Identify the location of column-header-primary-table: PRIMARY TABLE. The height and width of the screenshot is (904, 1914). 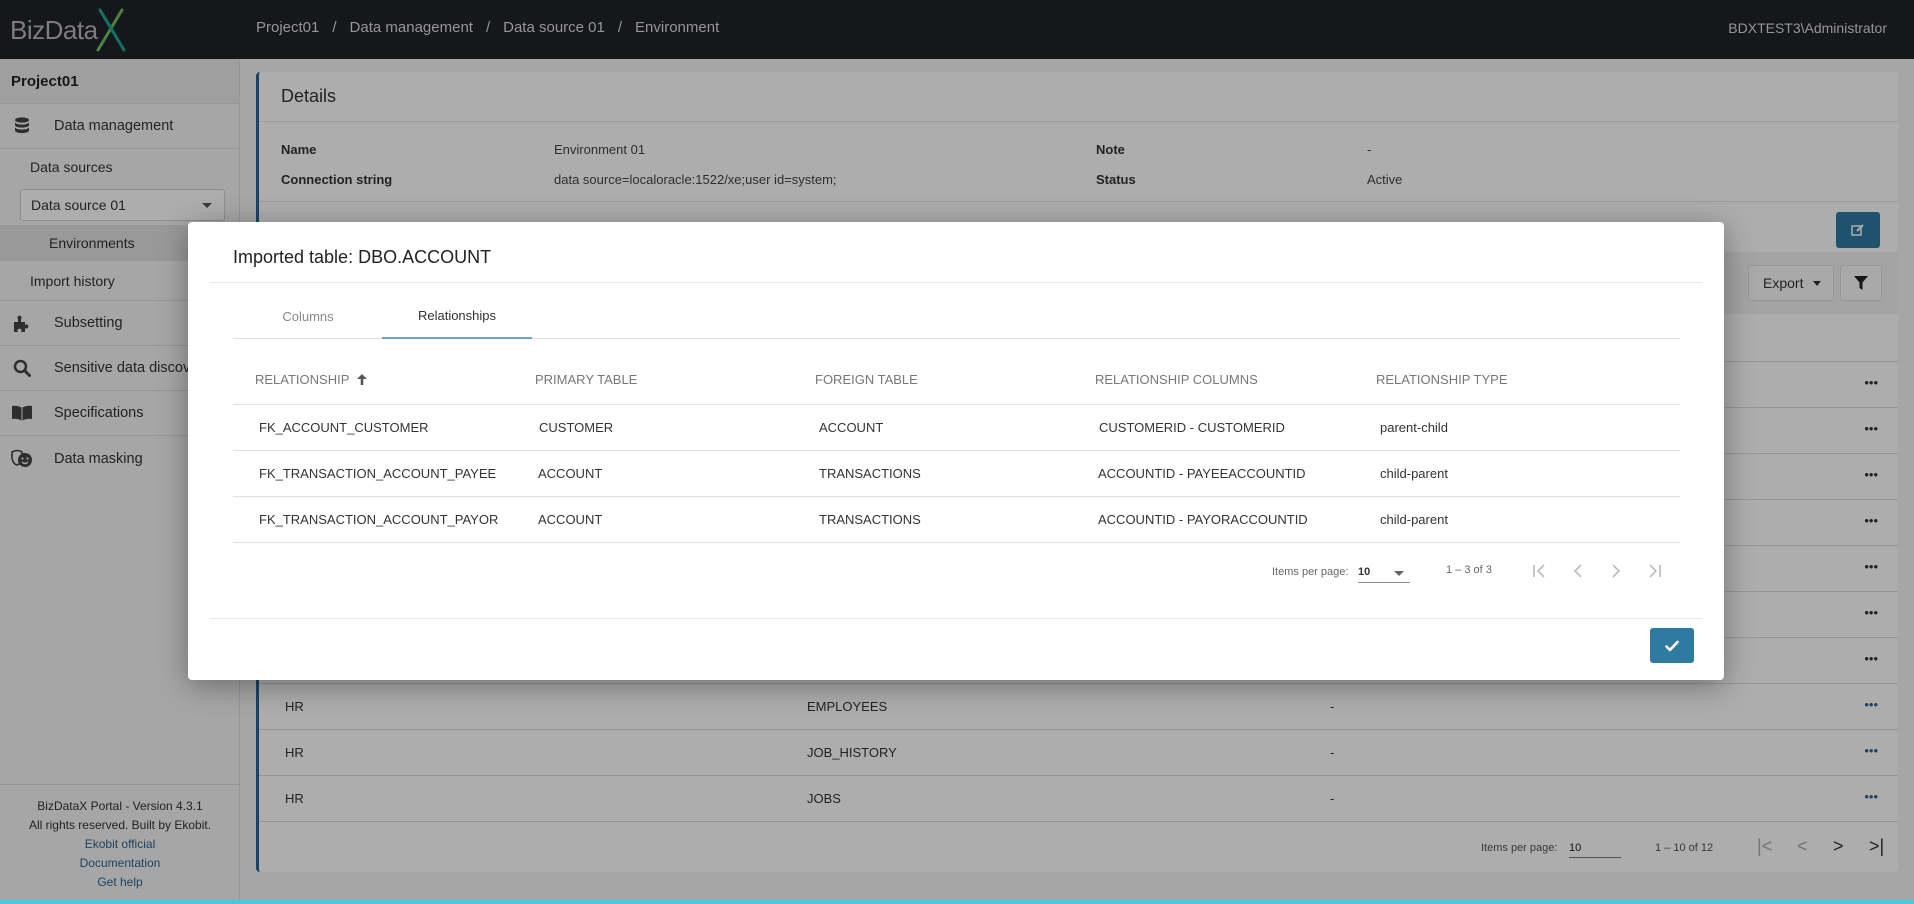
(586, 379).